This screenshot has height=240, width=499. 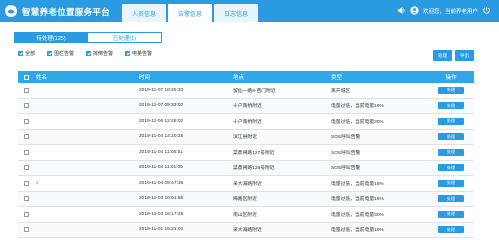 What do you see at coordinates (161, 214) in the screenshot?
I see `cell-time: 2019-11-03 16:17:35` at bounding box center [161, 214].